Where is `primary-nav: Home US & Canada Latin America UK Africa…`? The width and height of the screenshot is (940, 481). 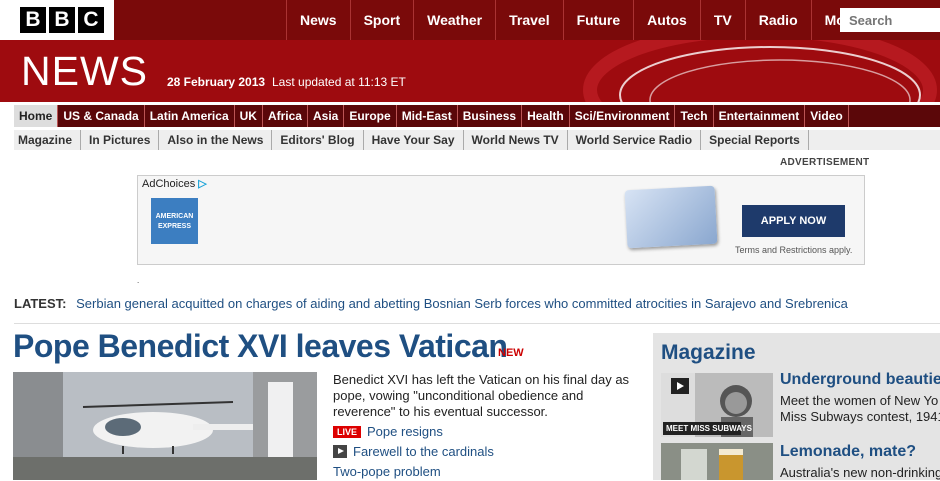
primary-nav: Home US & Canada Latin America UK Africa… is located at coordinates (477, 116).